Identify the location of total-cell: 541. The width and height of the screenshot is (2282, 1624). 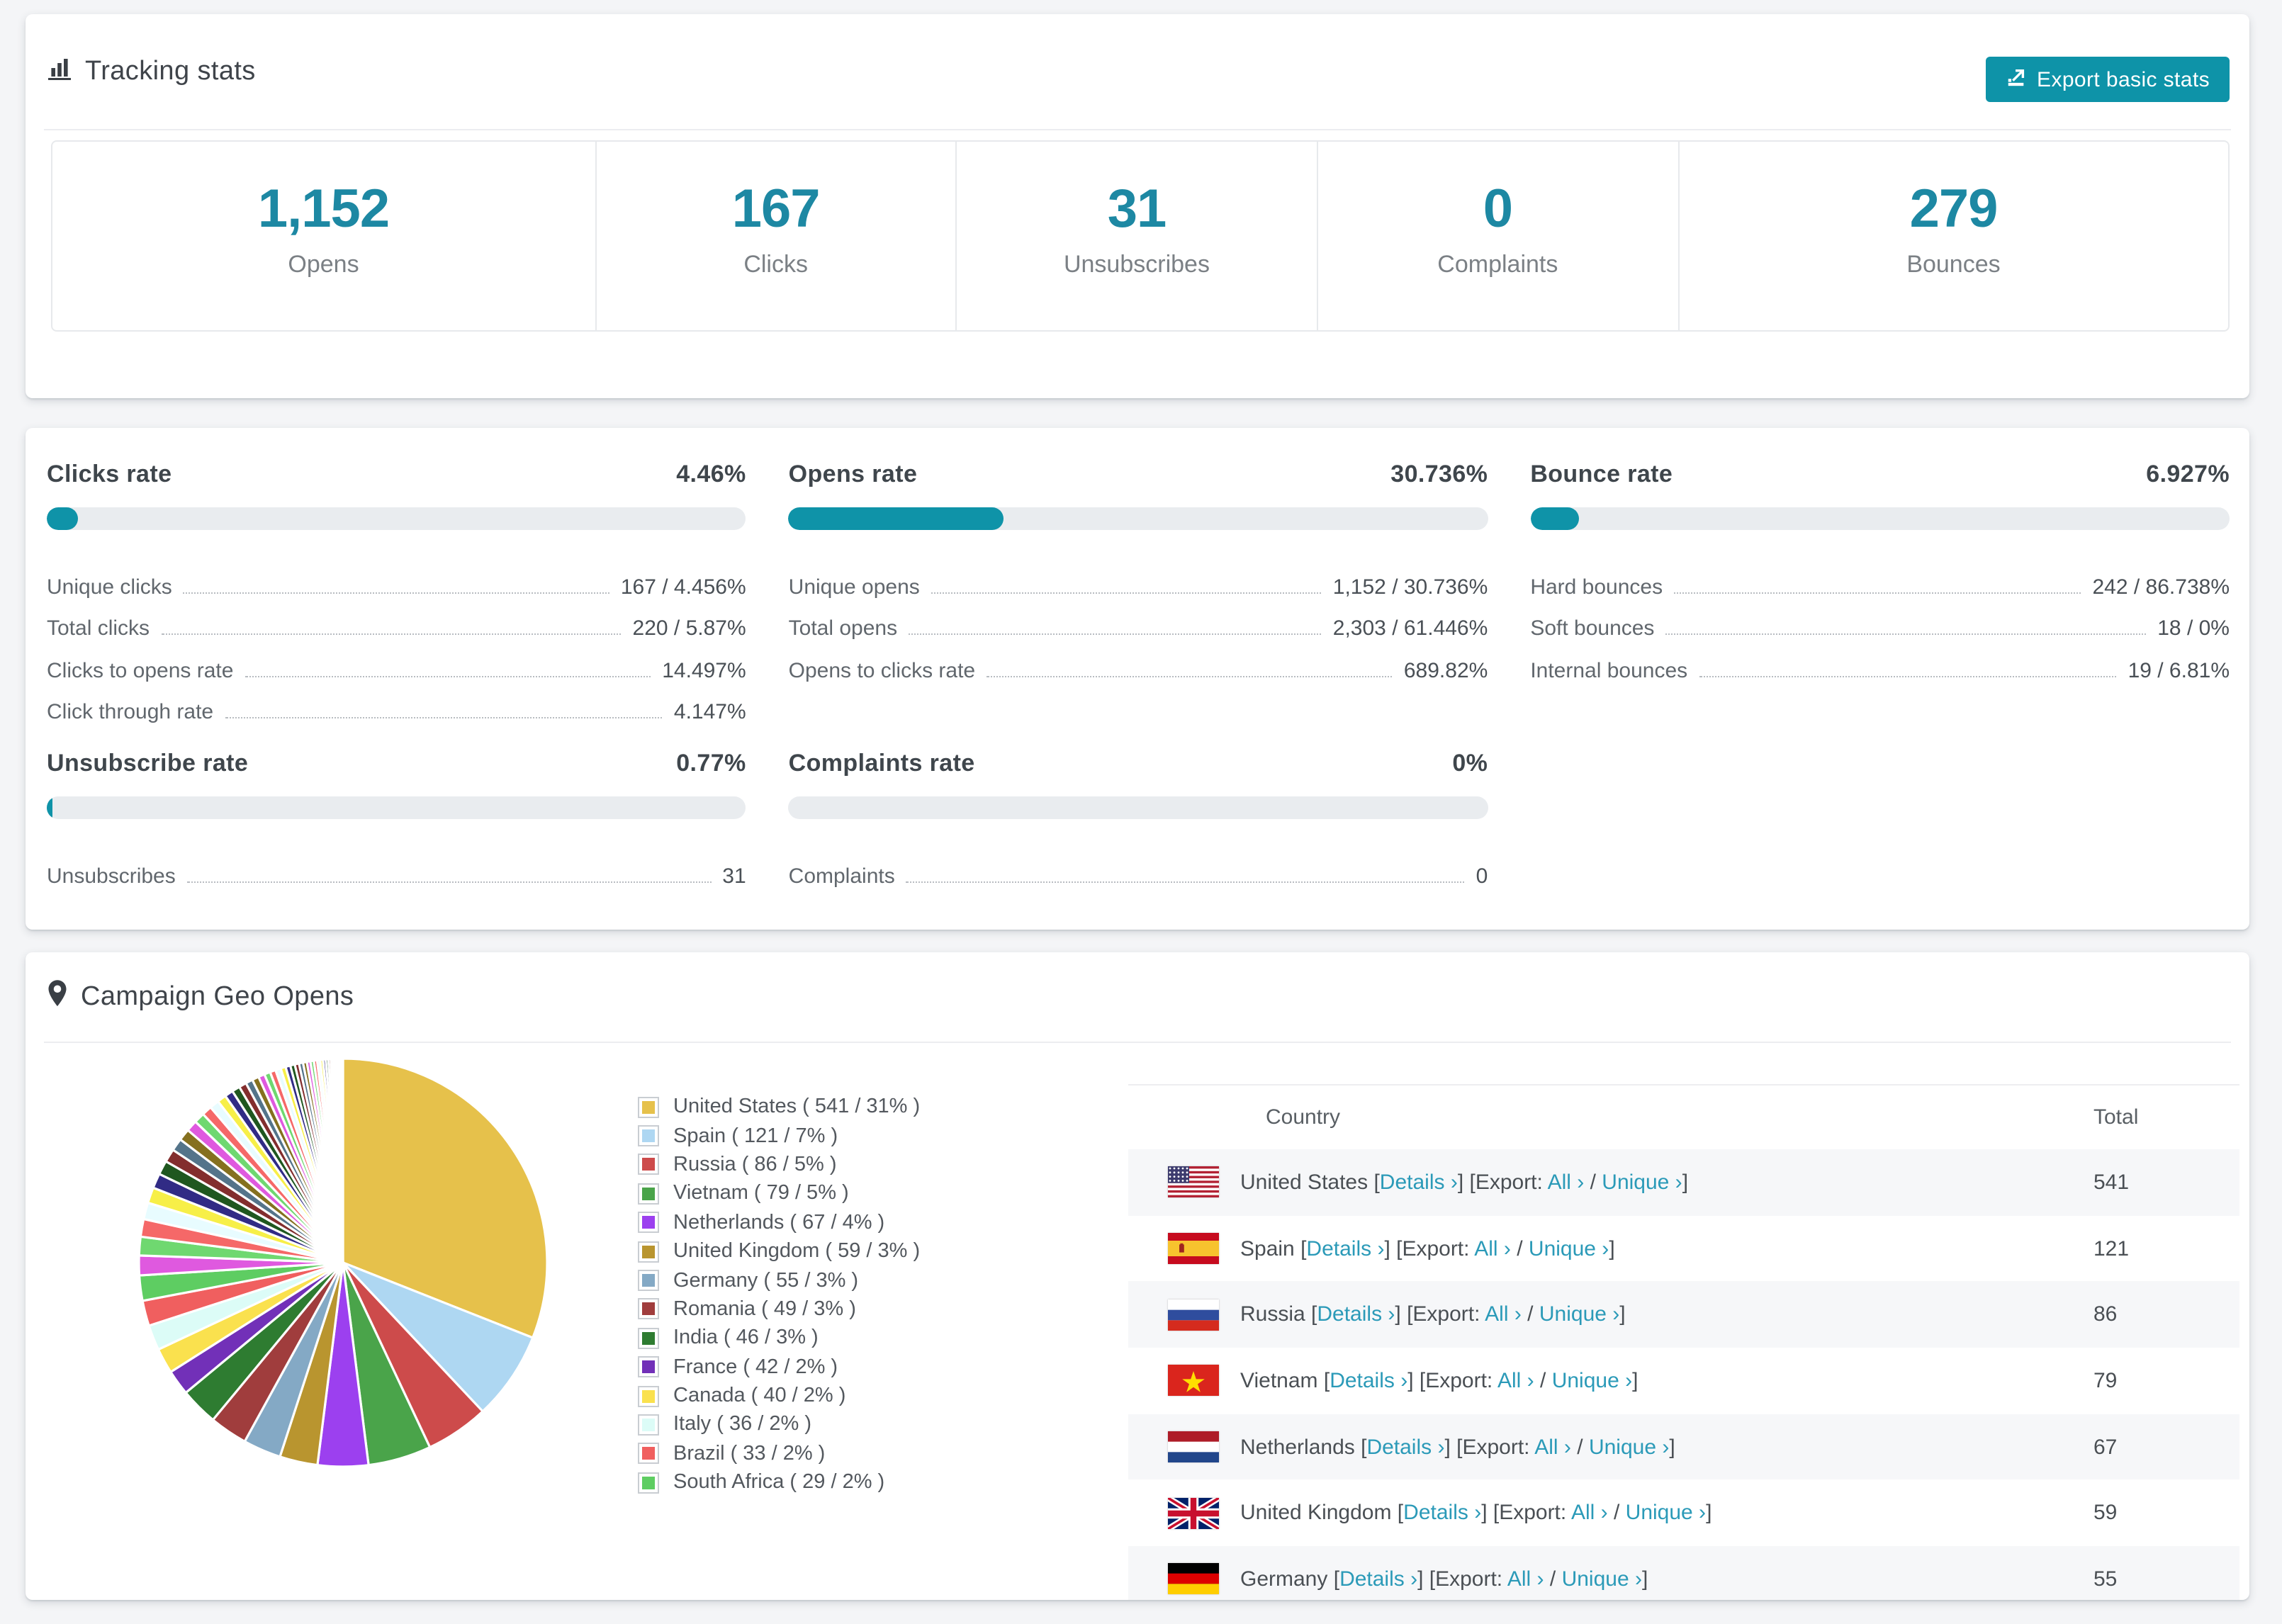
(2111, 1182).